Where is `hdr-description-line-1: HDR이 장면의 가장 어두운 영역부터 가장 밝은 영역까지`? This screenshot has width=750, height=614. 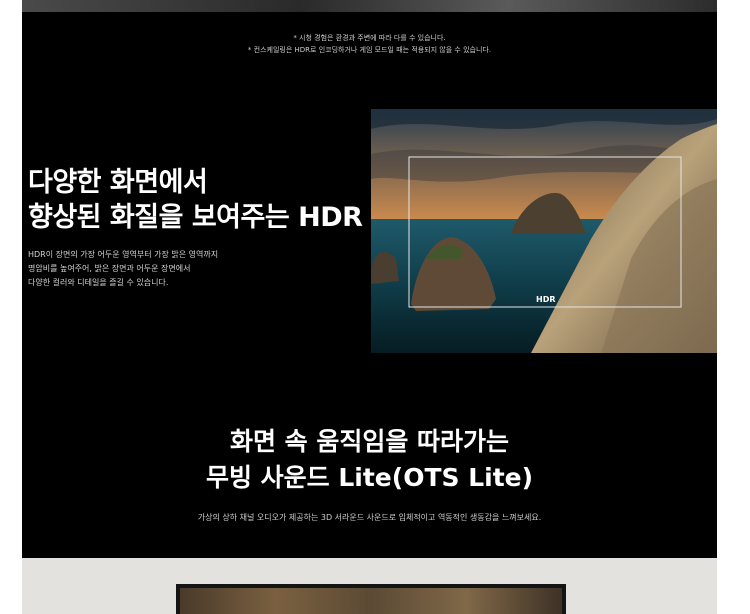
hdr-description-line-1: HDR이 장면의 가장 어두운 영역부터 가장 밝은 영역까지 is located at coordinates (123, 254).